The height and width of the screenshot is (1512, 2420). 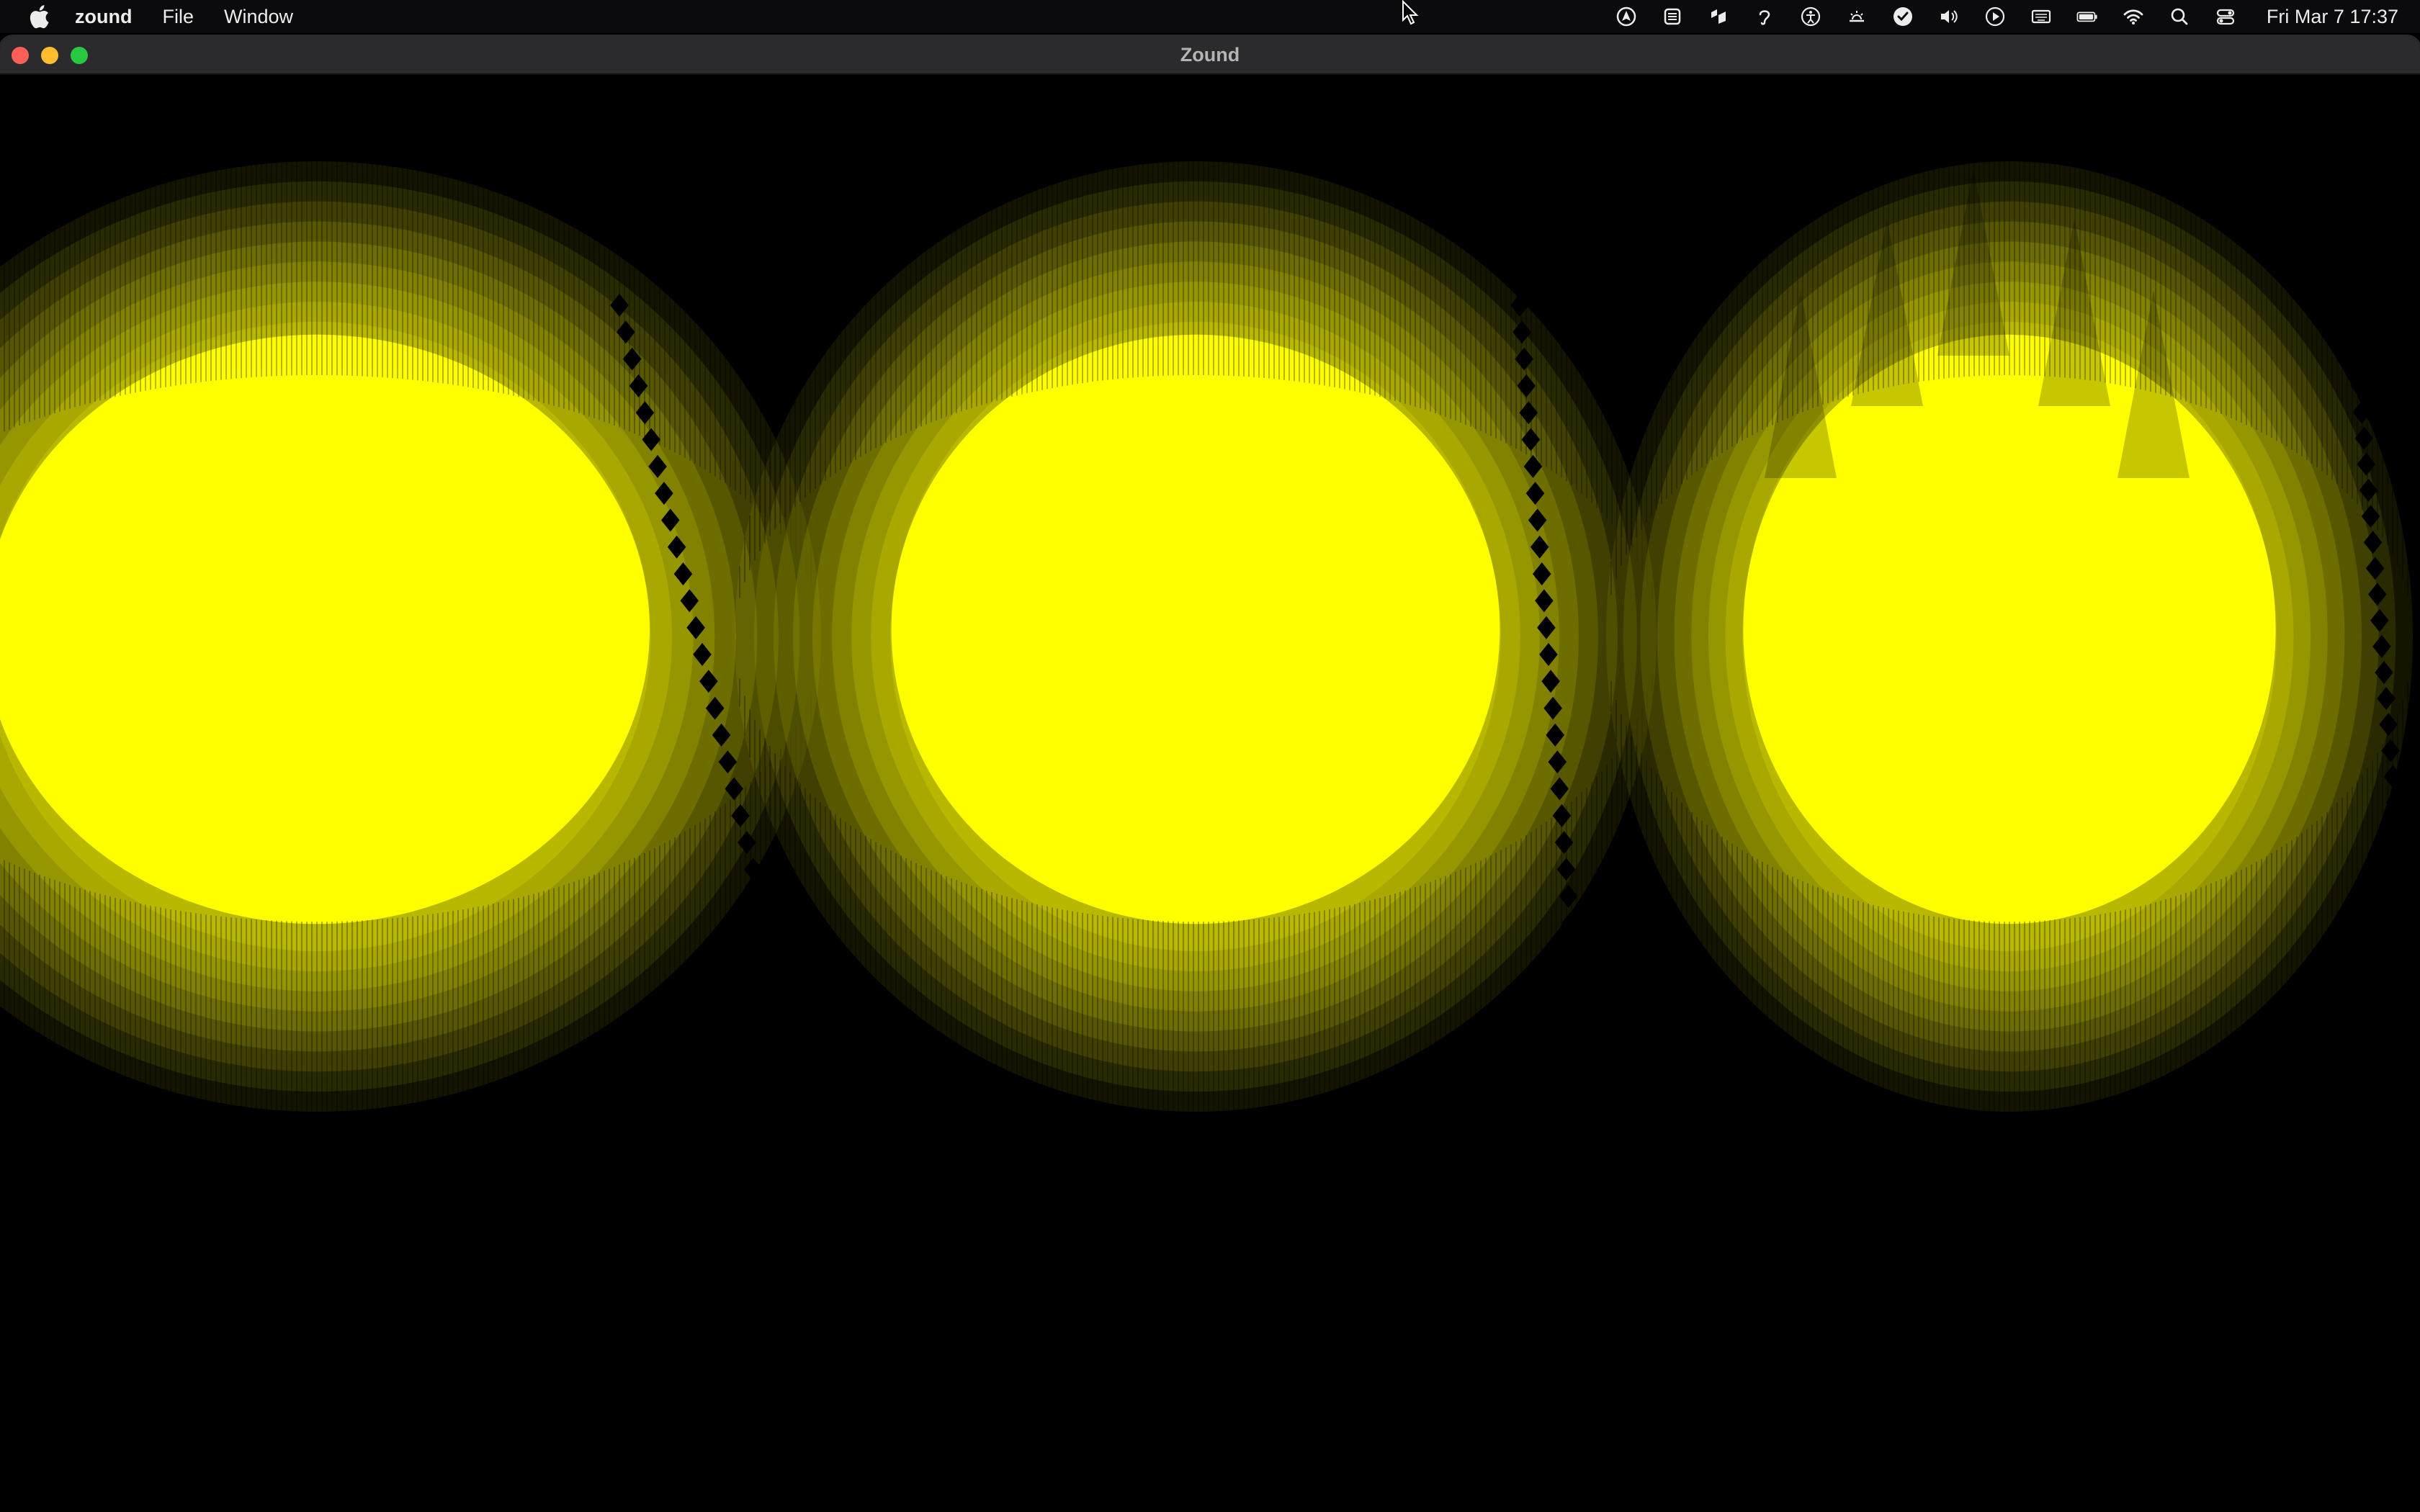 What do you see at coordinates (2041, 16) in the screenshot?
I see `keyboard-icon` at bounding box center [2041, 16].